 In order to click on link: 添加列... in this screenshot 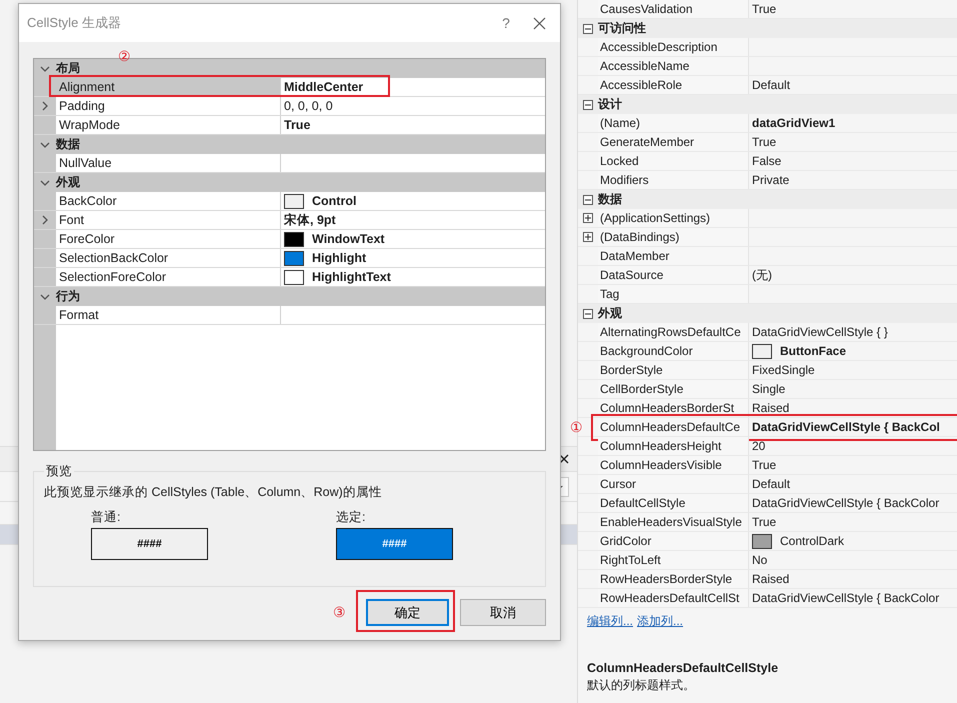, I will do `click(660, 637)`.